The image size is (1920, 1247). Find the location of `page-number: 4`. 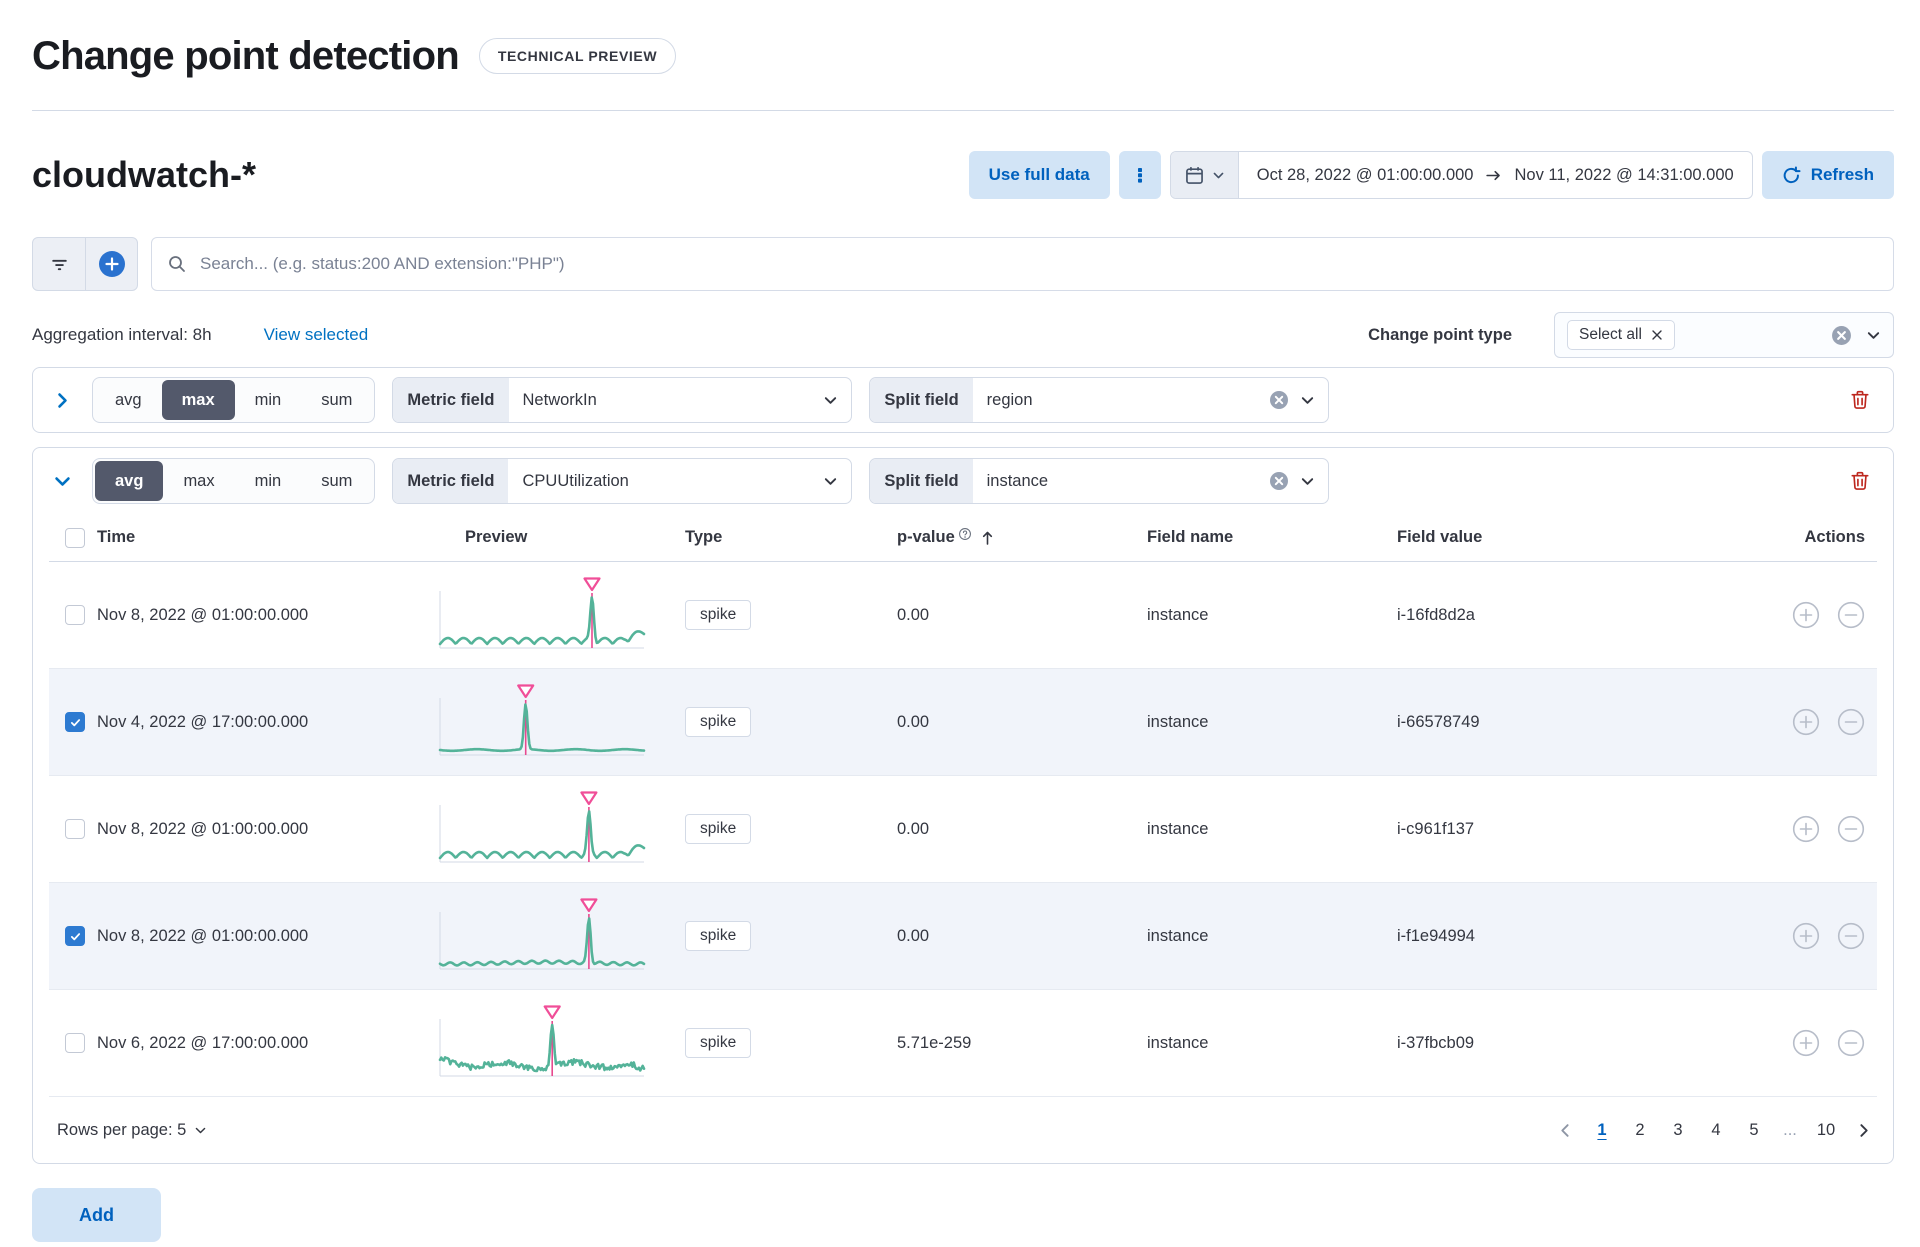

page-number: 4 is located at coordinates (1716, 1130).